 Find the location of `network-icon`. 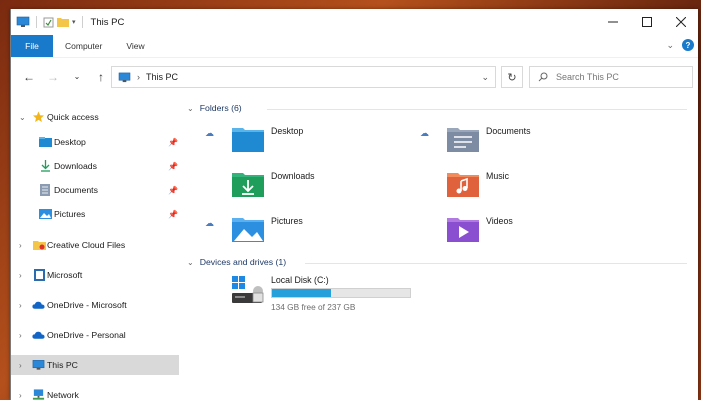

network-icon is located at coordinates (38, 394).